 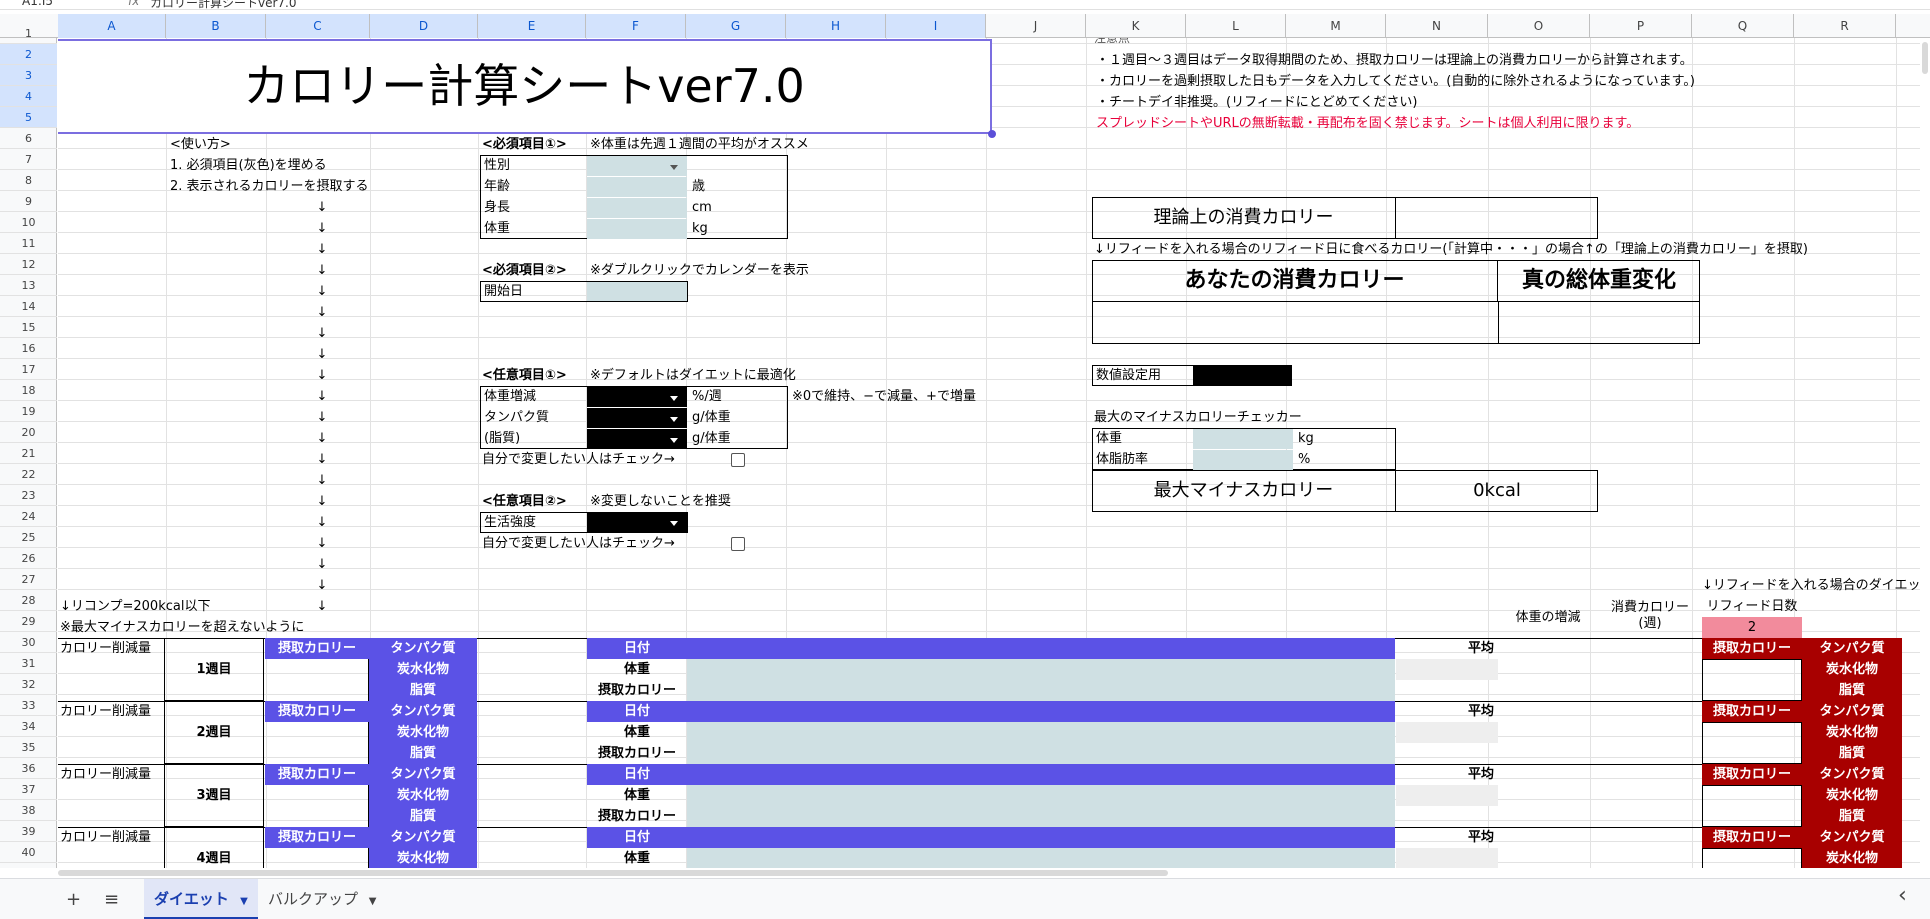 What do you see at coordinates (1243, 460) in the screenshot?
I see `checker-bodyfat-input` at bounding box center [1243, 460].